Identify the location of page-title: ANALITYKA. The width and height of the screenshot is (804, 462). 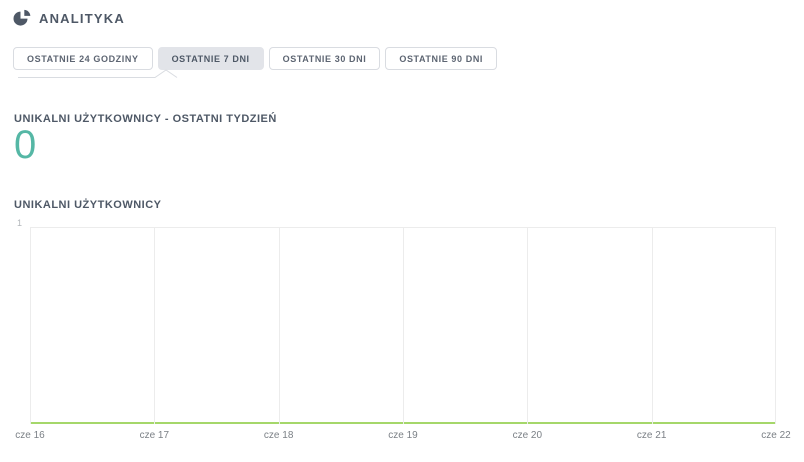
(82, 18).